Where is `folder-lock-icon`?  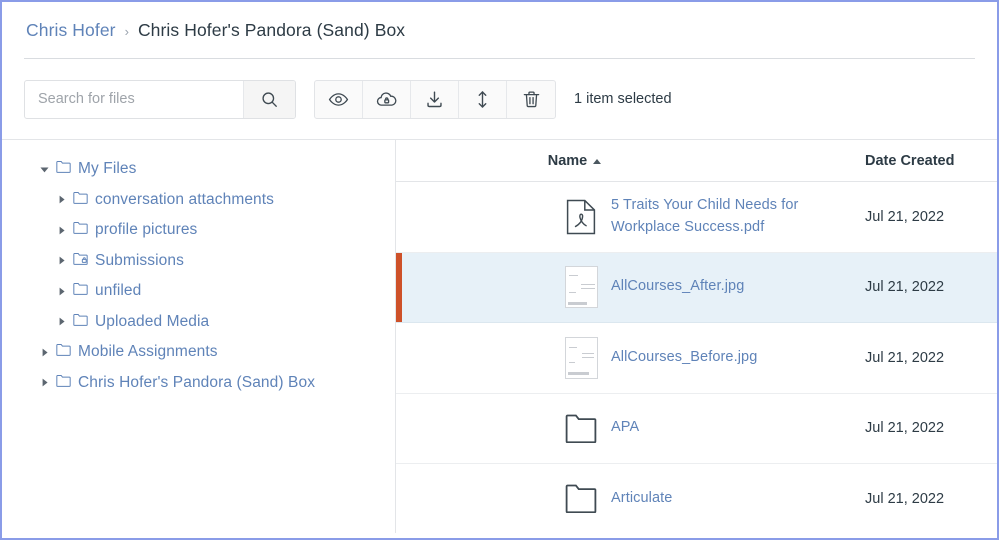
folder-lock-icon is located at coordinates (80, 261).